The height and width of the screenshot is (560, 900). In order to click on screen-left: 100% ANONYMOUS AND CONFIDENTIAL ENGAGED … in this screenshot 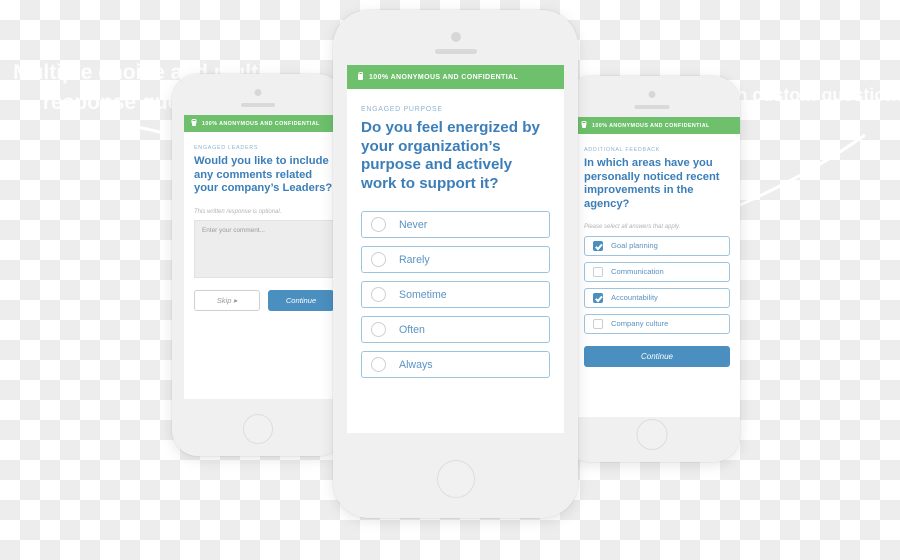, I will do `click(264, 257)`.